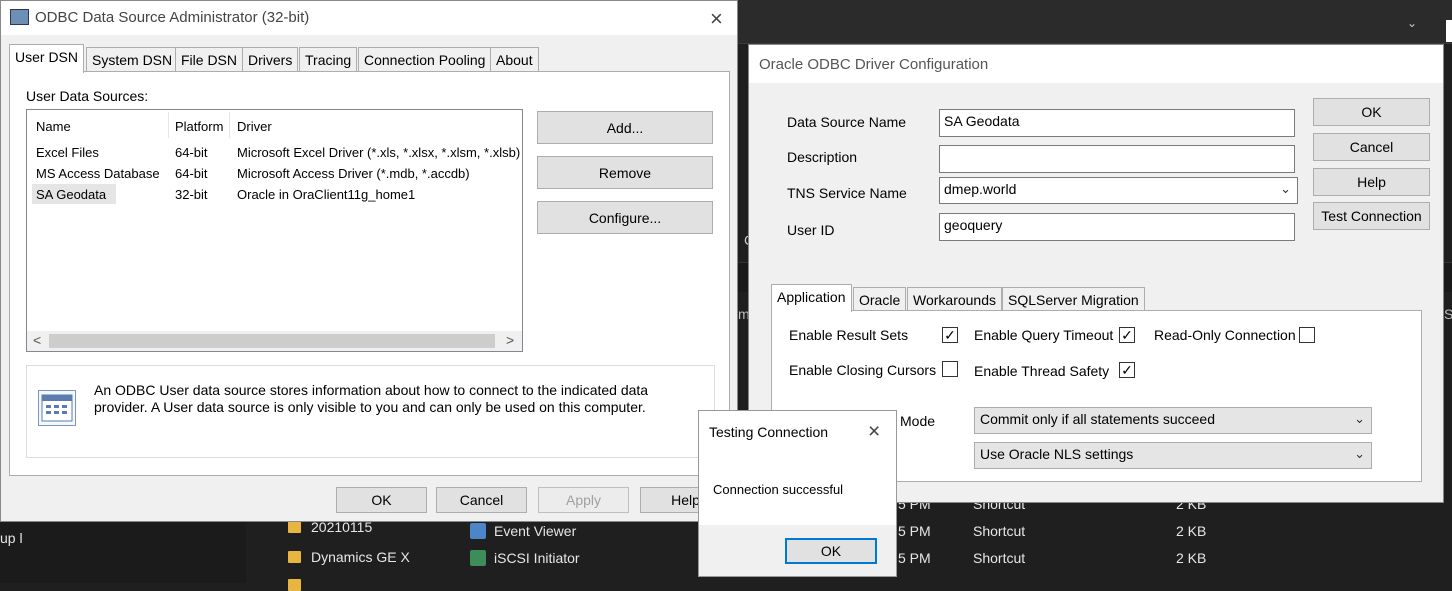  I want to click on apply-button: Apply, so click(583, 500).